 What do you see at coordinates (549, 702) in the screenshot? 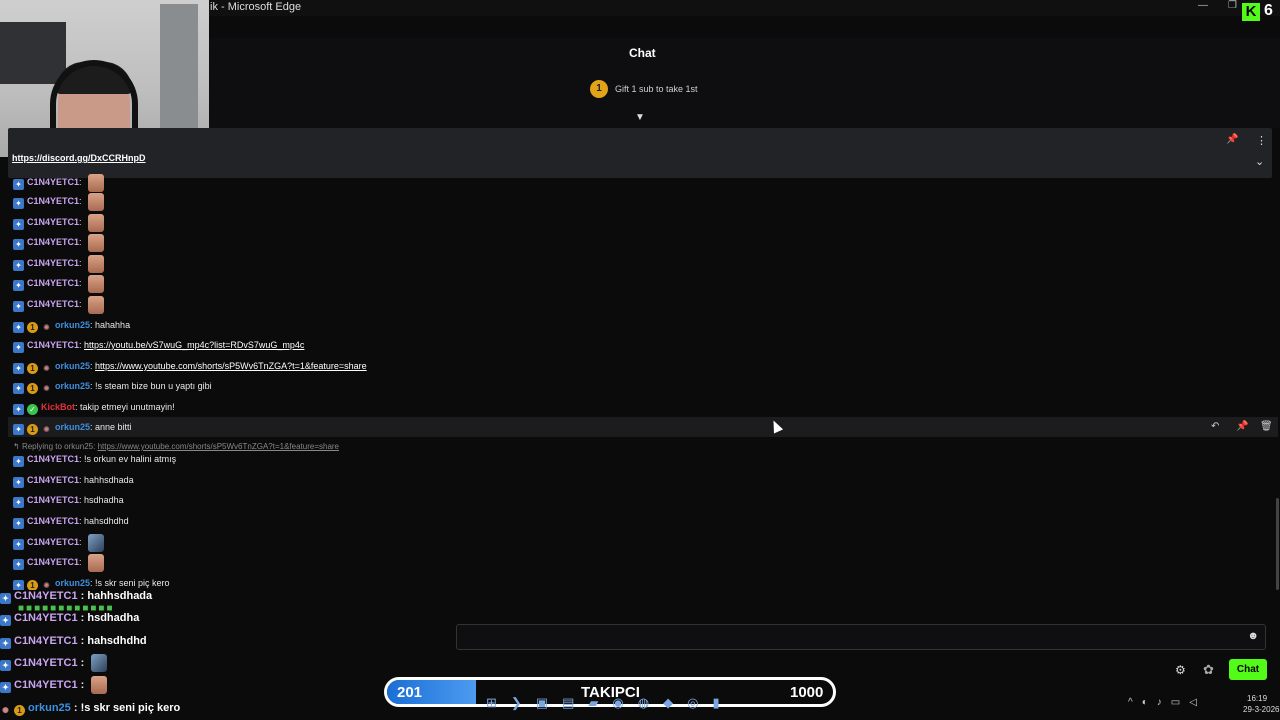
I see `store-icon: ▣` at bounding box center [549, 702].